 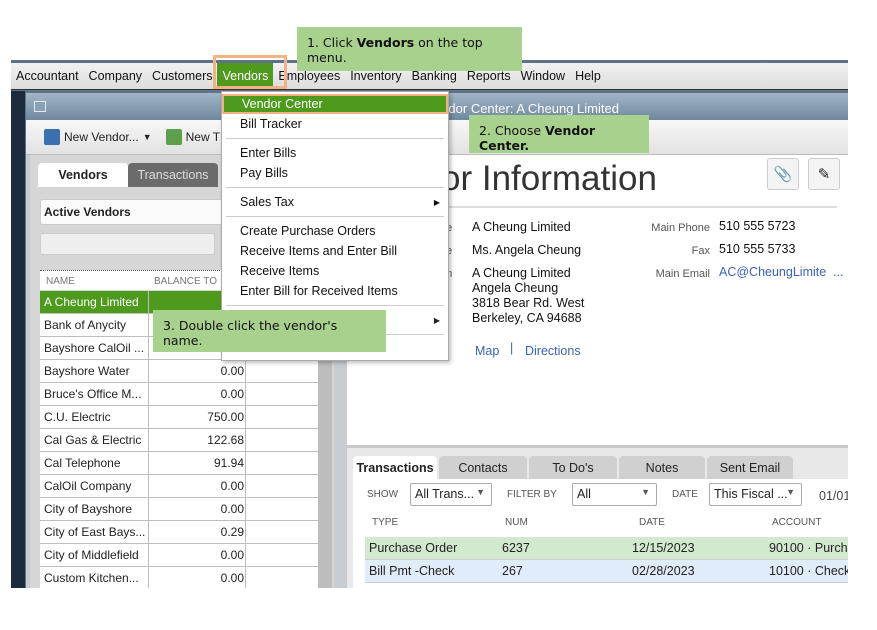 What do you see at coordinates (182, 76) in the screenshot?
I see `menu-customers: Customers` at bounding box center [182, 76].